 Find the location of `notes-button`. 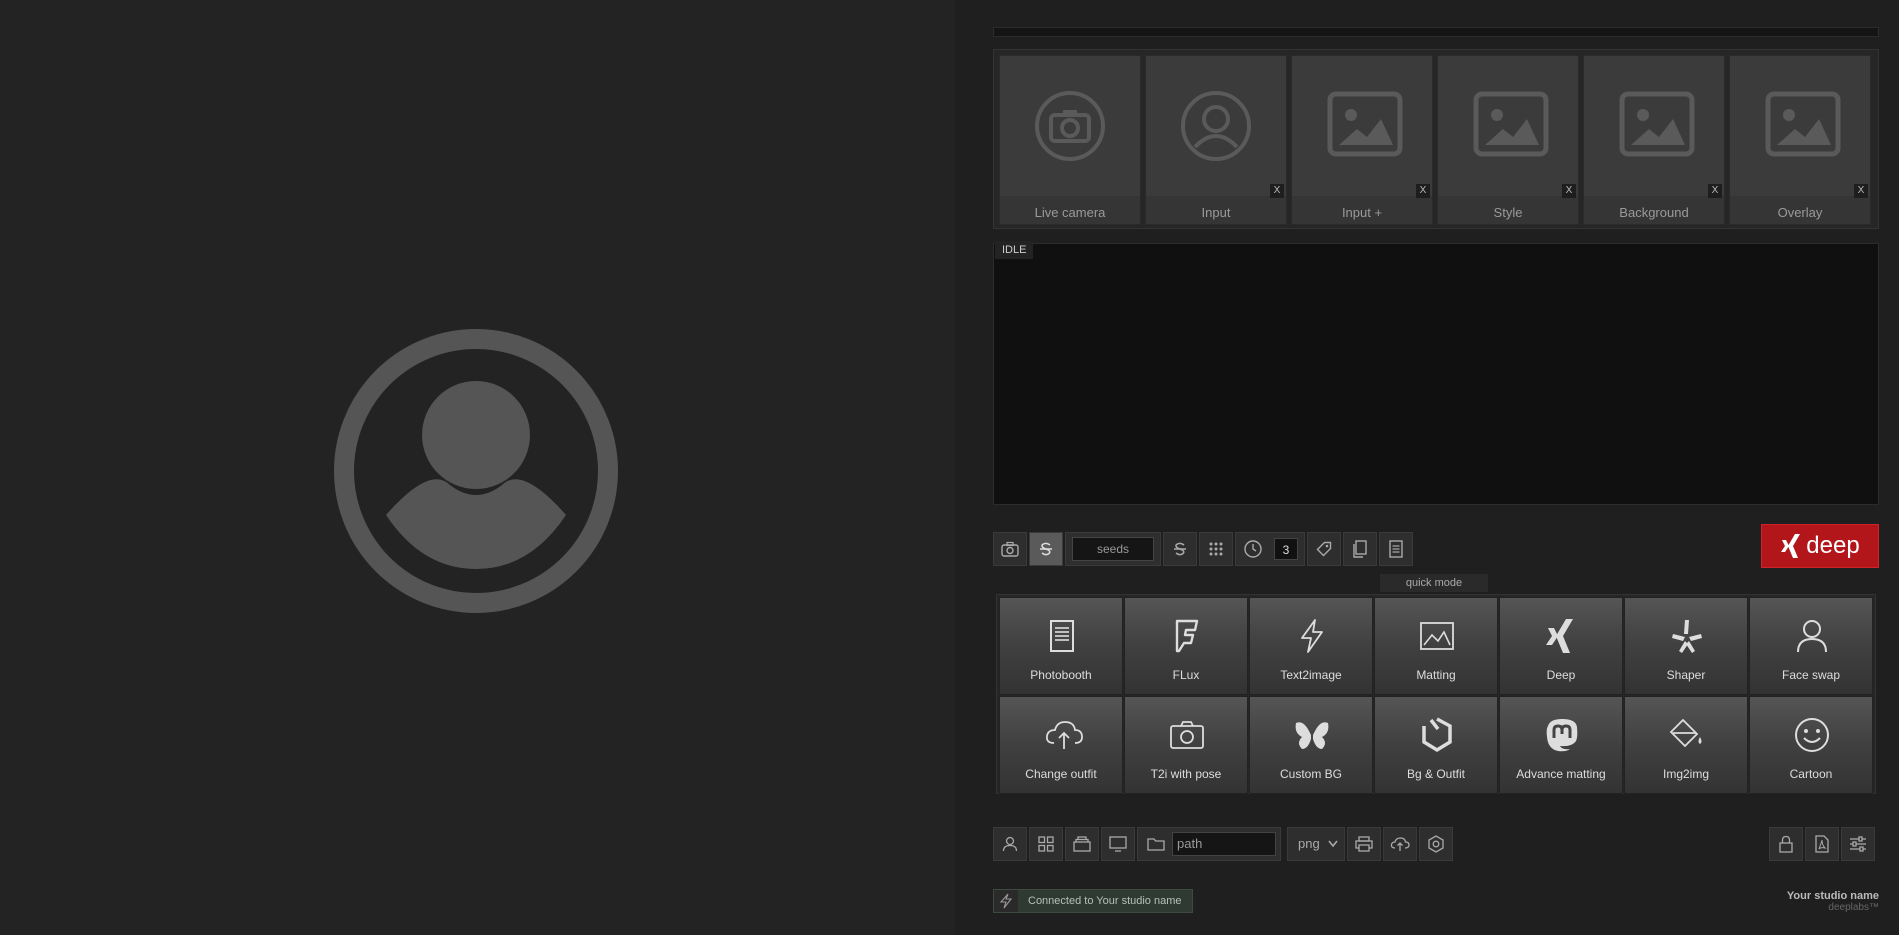

notes-button is located at coordinates (1396, 549).